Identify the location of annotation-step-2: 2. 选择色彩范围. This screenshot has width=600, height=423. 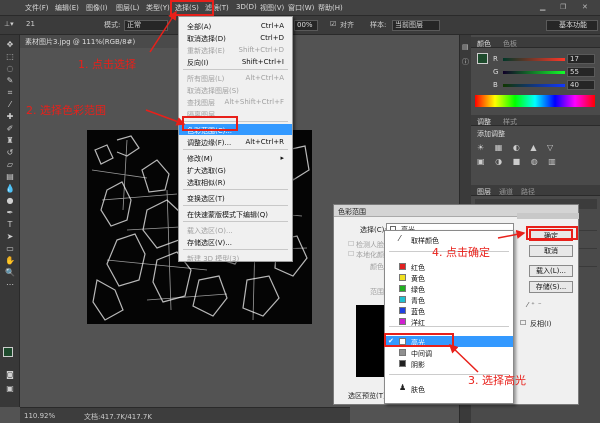
(66, 110).